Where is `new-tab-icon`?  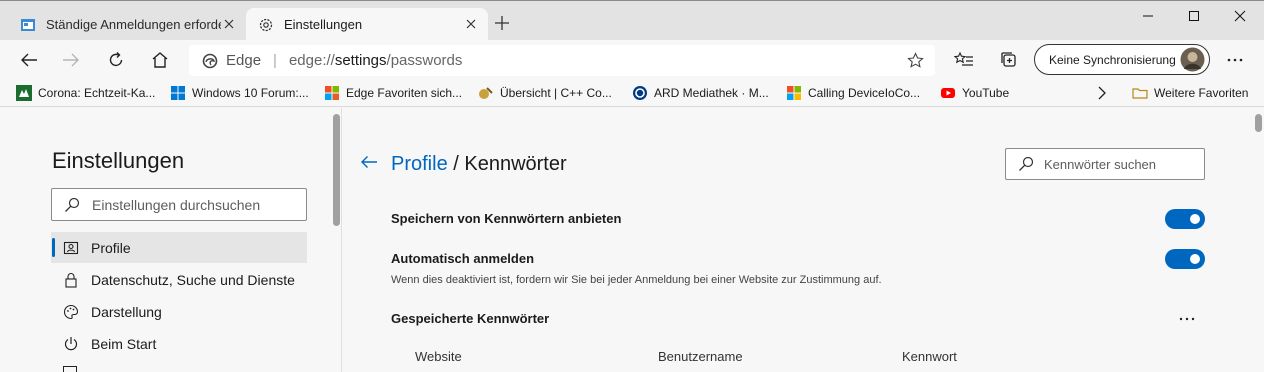
new-tab-icon is located at coordinates (502, 23).